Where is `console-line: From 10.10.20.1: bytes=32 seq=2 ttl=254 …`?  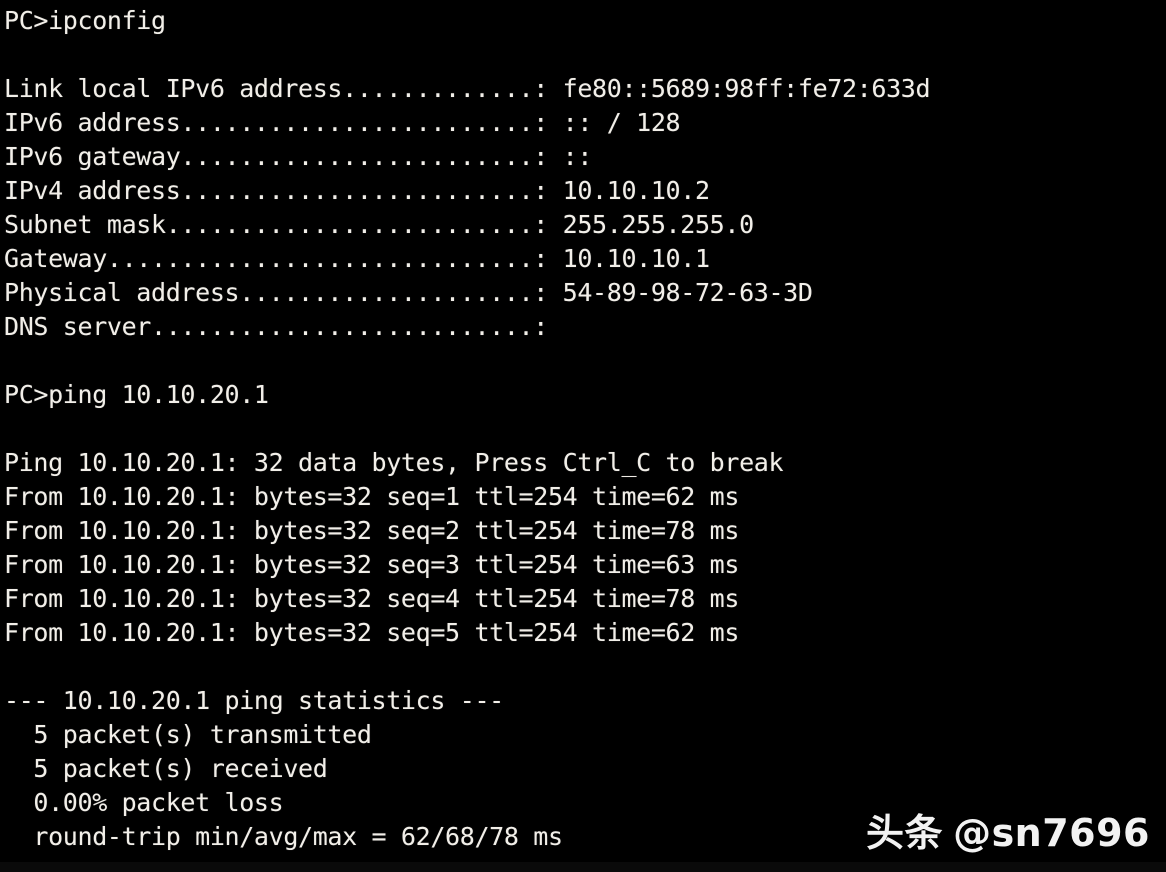
console-line: From 10.10.20.1: bytes=32 seq=2 ttl=254 … is located at coordinates (372, 530).